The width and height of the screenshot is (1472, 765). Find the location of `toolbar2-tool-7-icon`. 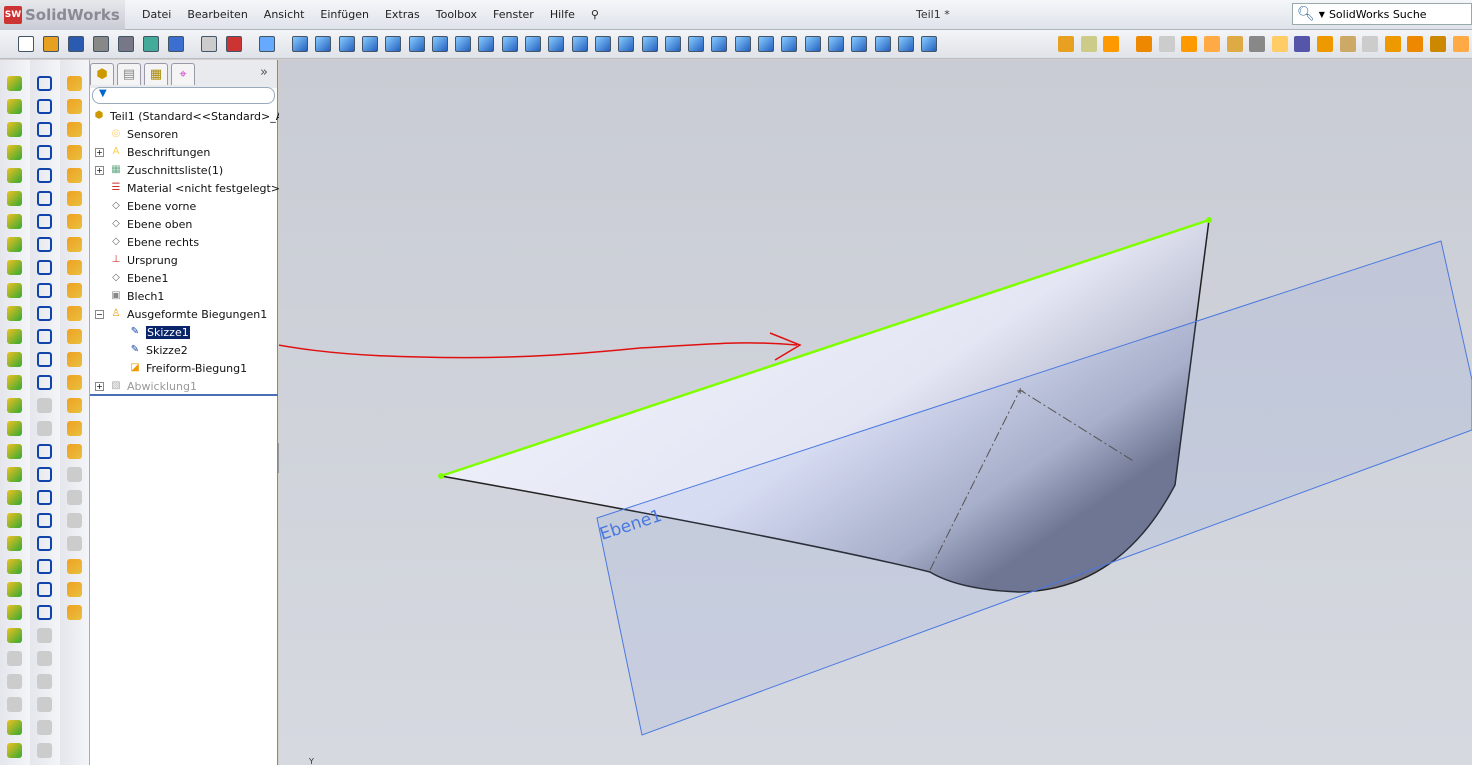

toolbar2-tool-7-icon is located at coordinates (44, 221).